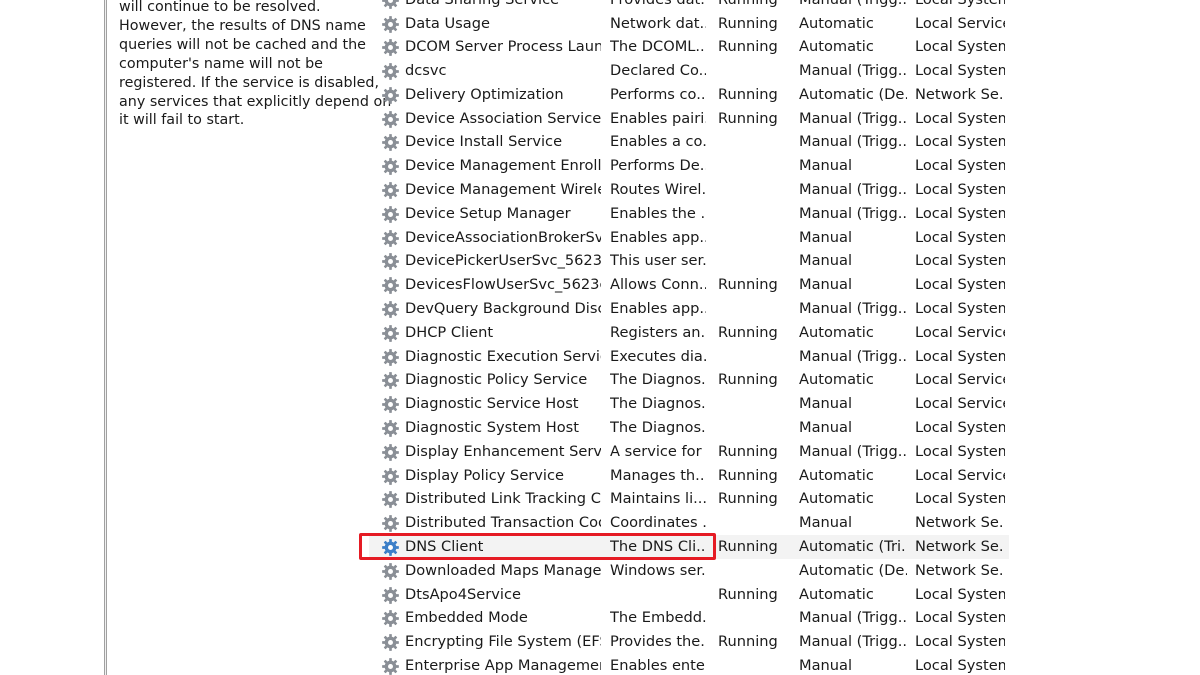 Image resolution: width=1200 pixels, height=675 pixels. Describe the element at coordinates (492, 428) in the screenshot. I see `service-name: Diagnostic System Host` at that location.